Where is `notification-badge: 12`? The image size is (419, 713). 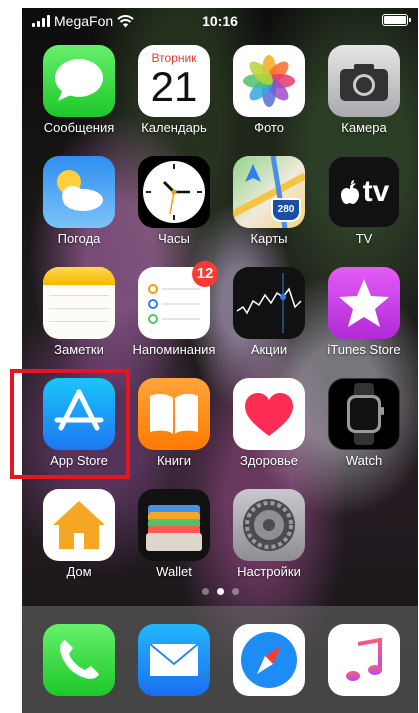 notification-badge: 12 is located at coordinates (205, 274).